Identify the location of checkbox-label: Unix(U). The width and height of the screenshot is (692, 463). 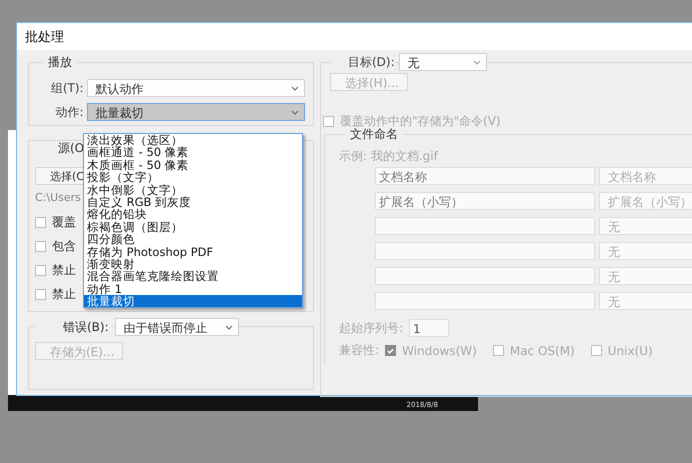
(630, 351).